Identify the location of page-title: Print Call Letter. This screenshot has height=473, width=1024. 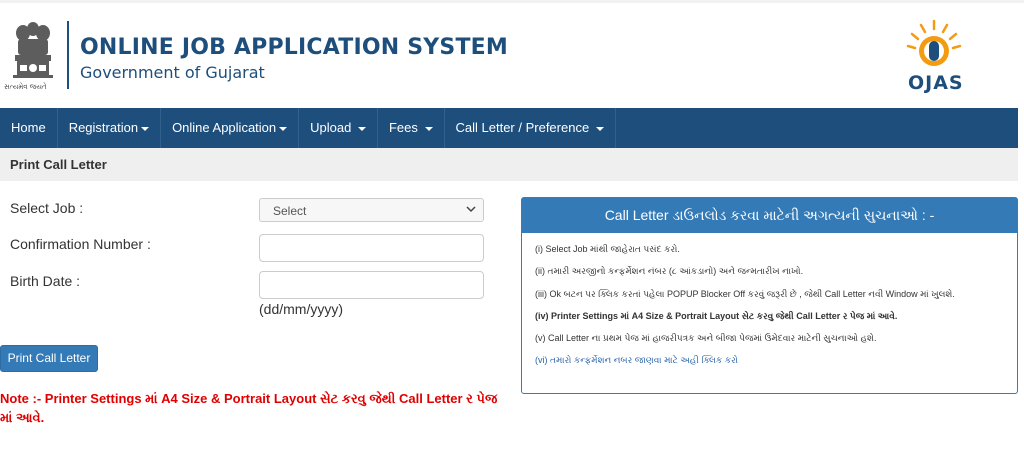
(58, 164).